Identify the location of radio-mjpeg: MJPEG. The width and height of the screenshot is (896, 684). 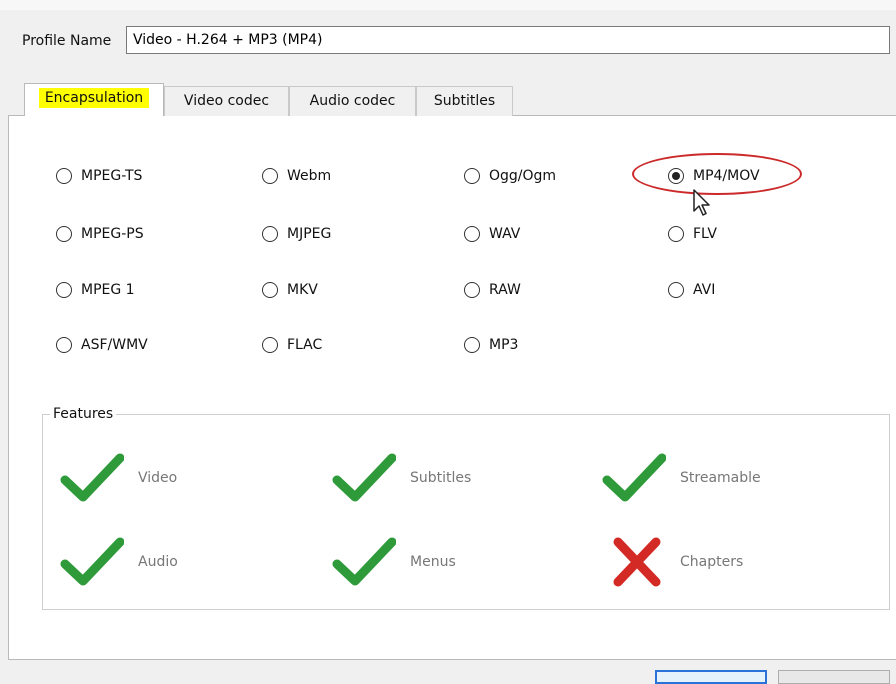
(296, 234).